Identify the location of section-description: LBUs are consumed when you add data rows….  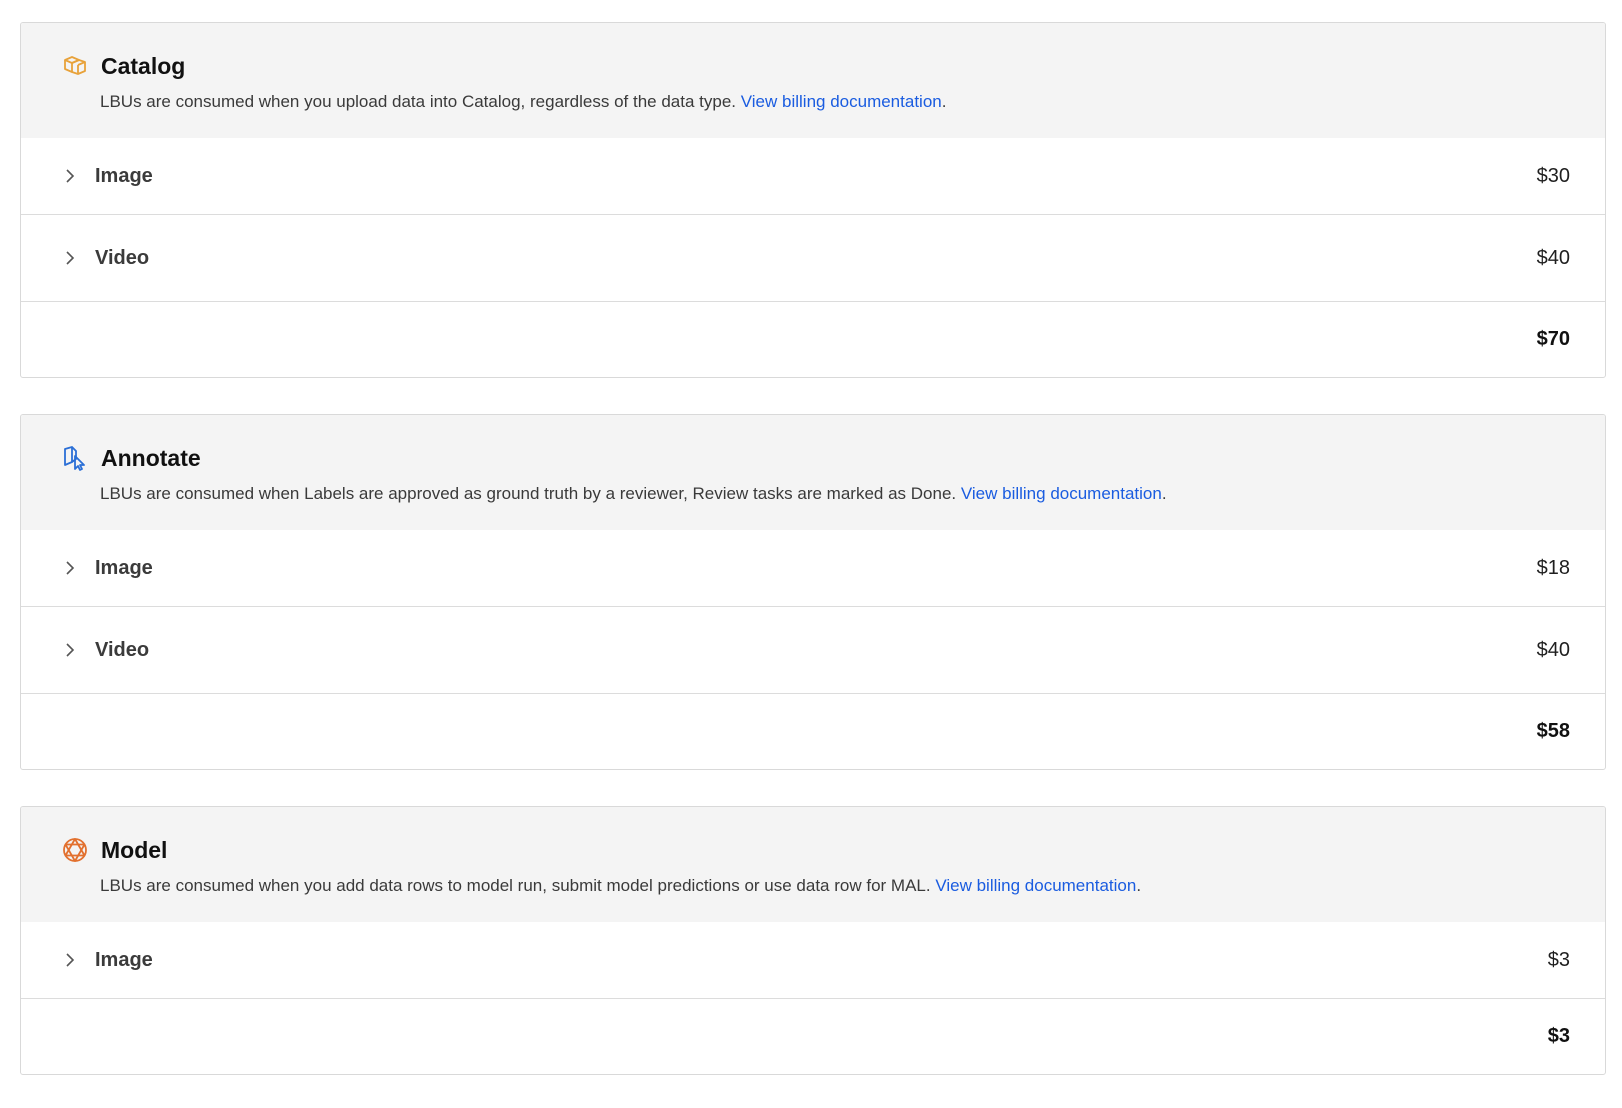
(621, 885).